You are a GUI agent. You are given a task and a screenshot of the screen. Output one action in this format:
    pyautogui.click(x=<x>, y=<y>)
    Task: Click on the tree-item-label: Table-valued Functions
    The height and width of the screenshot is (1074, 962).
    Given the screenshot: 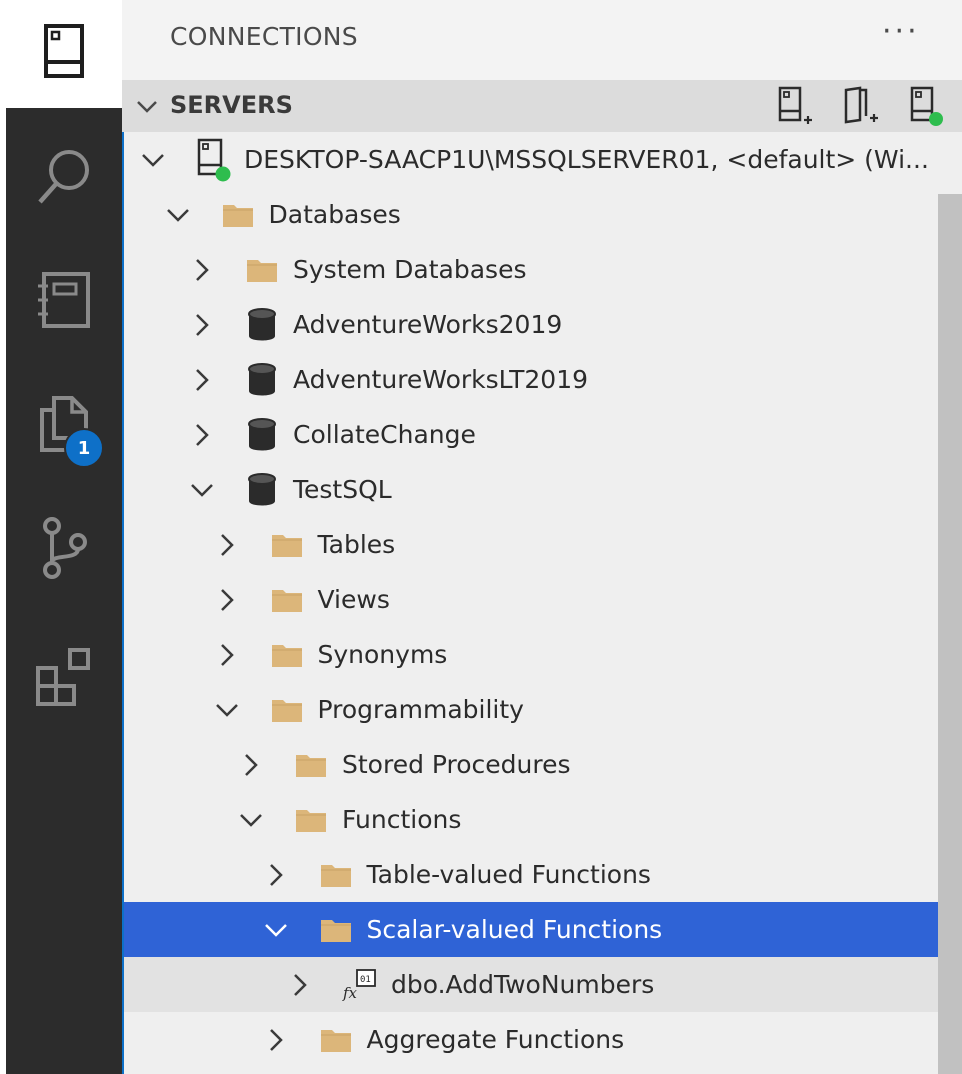 What is the action you would take?
    pyautogui.click(x=508, y=874)
    